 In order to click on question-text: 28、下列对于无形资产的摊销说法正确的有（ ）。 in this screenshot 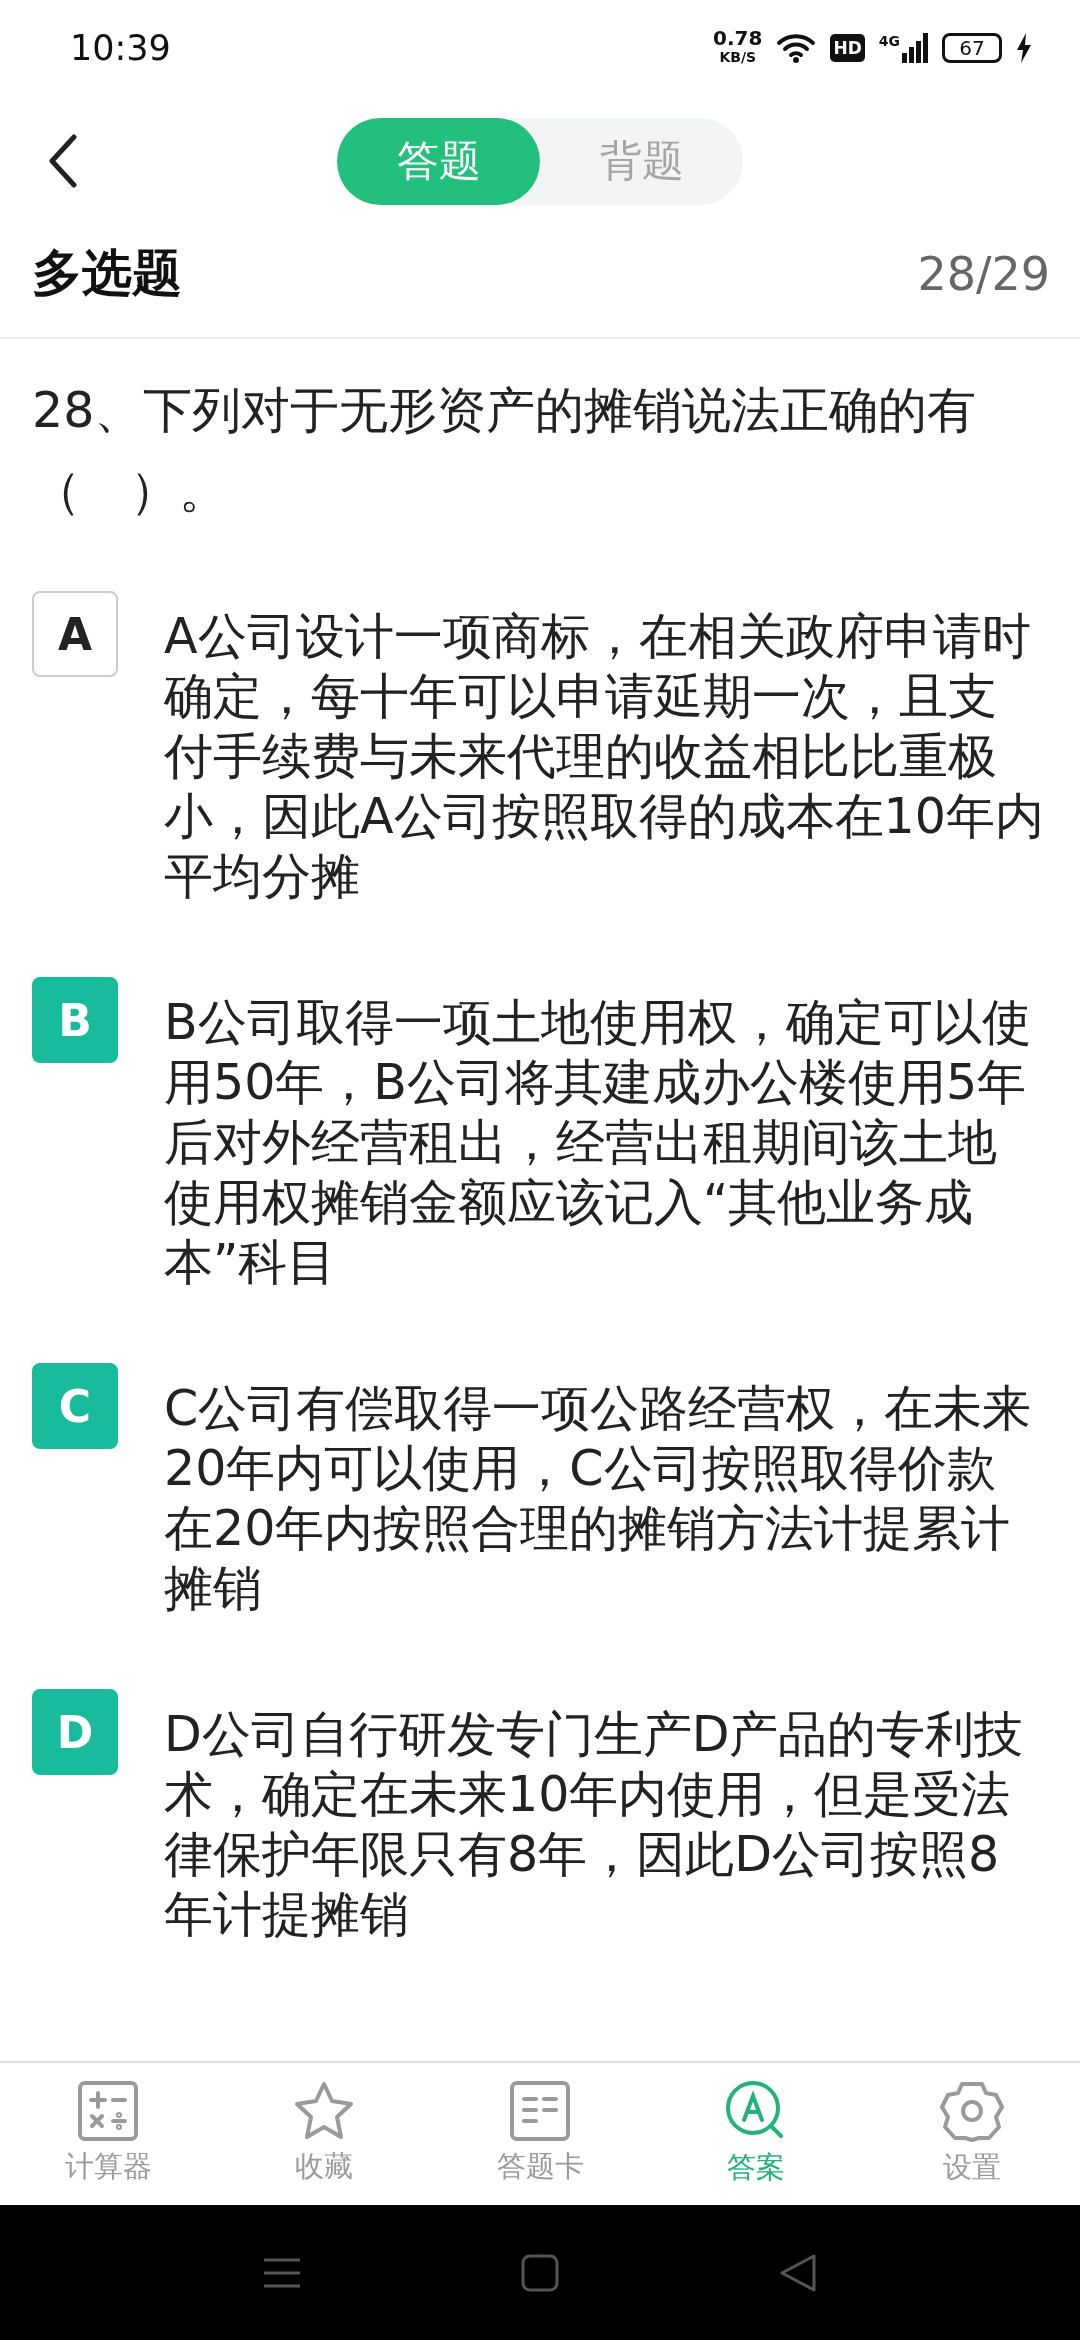, I will do `click(505, 451)`.